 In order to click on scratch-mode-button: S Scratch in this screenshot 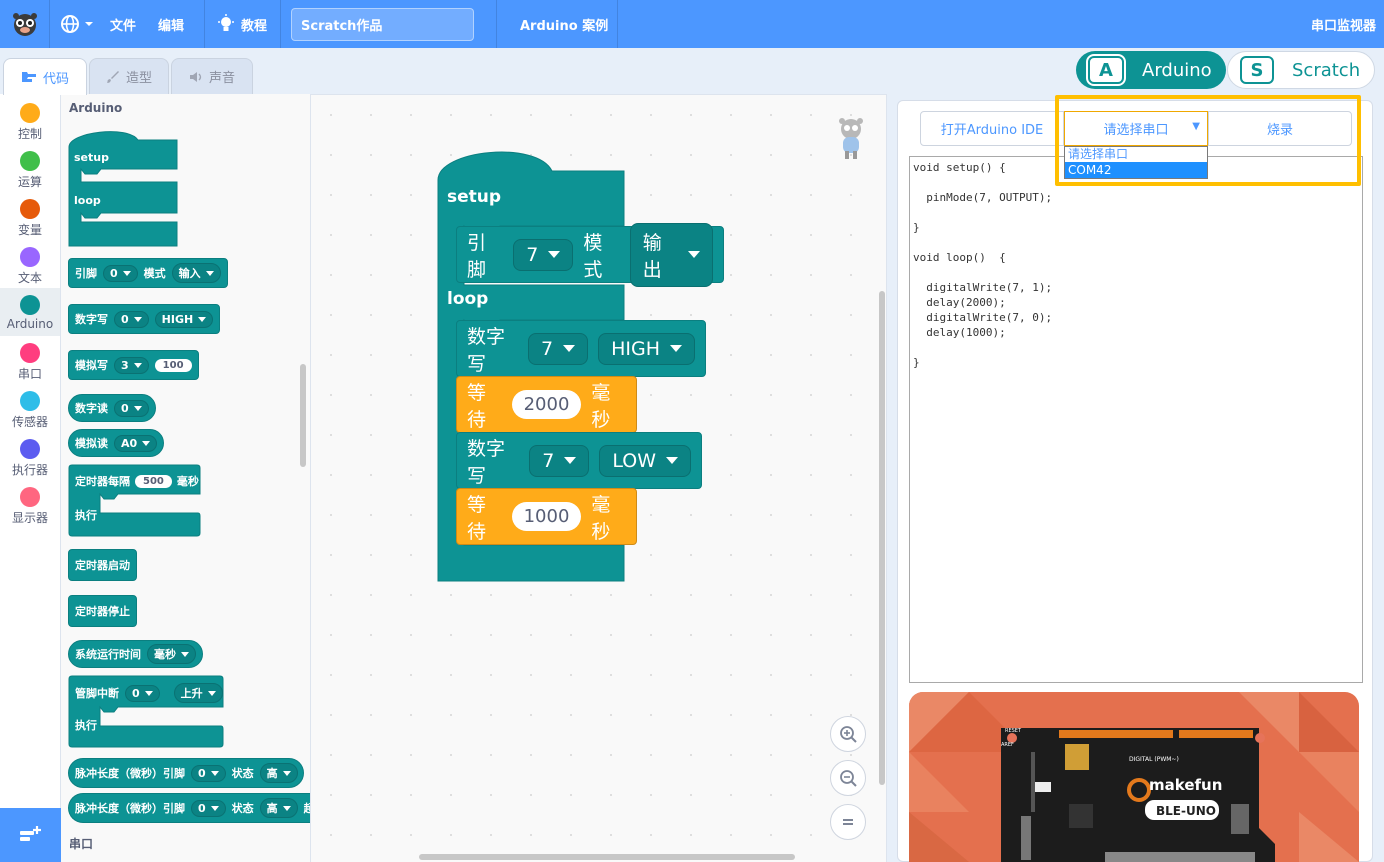, I will do `click(1301, 70)`.